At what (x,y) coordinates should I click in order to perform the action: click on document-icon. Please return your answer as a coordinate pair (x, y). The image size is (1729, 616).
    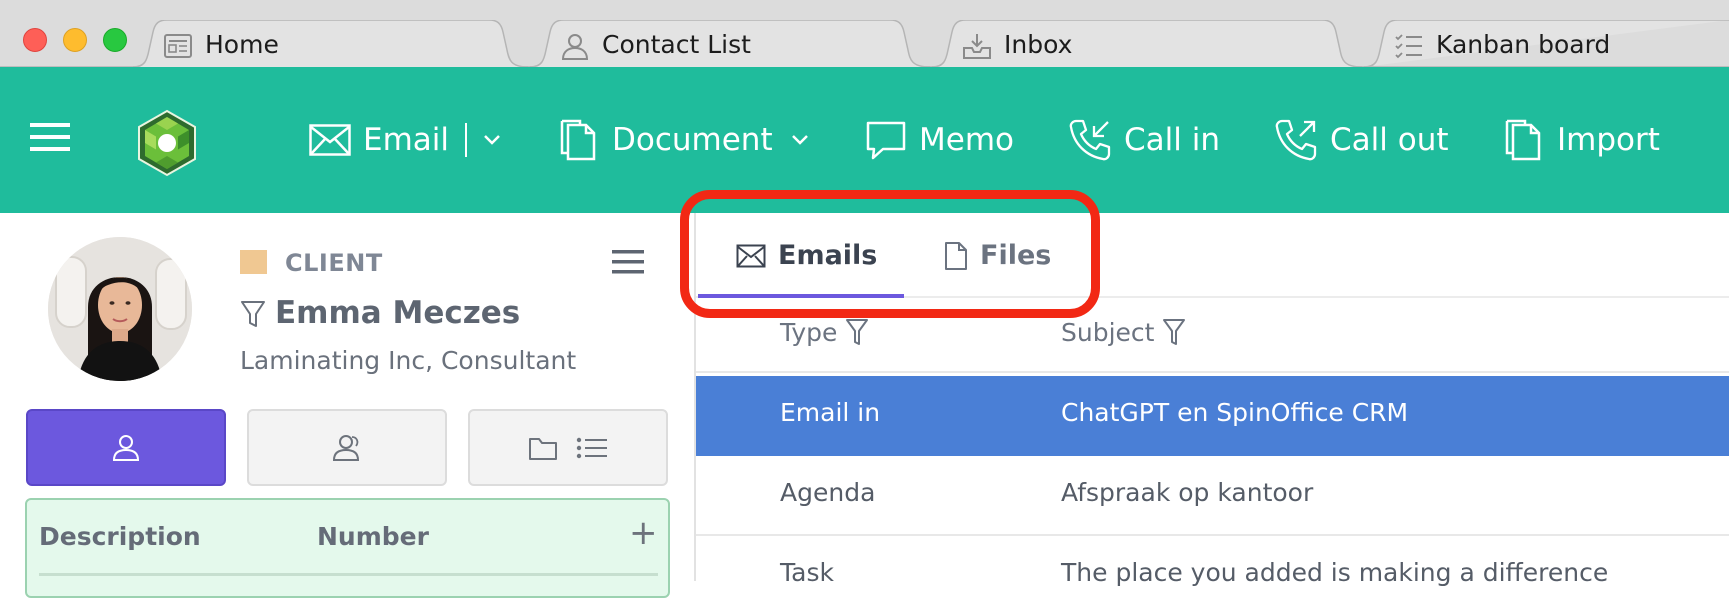
    Looking at the image, I should click on (578, 140).